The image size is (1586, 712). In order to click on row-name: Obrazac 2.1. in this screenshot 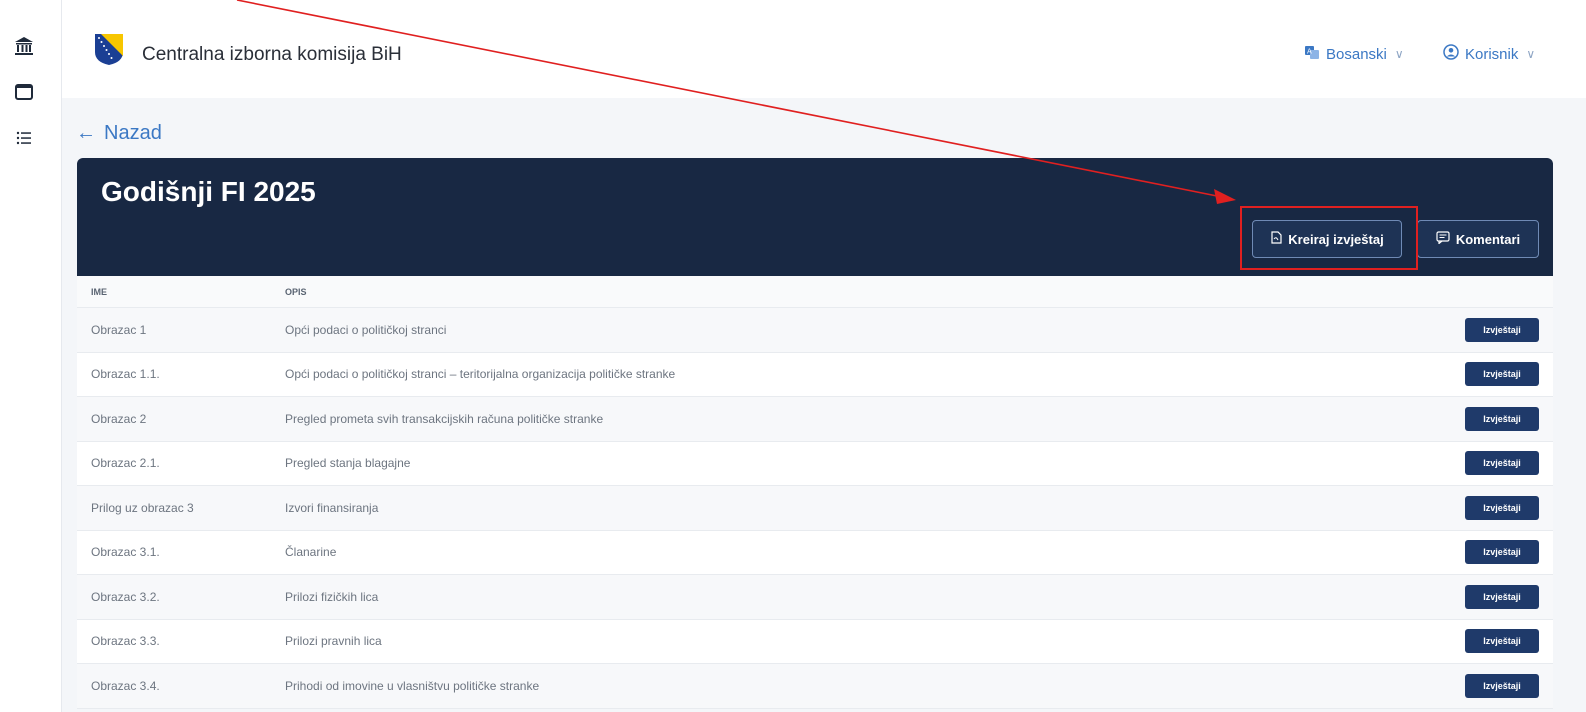, I will do `click(125, 463)`.